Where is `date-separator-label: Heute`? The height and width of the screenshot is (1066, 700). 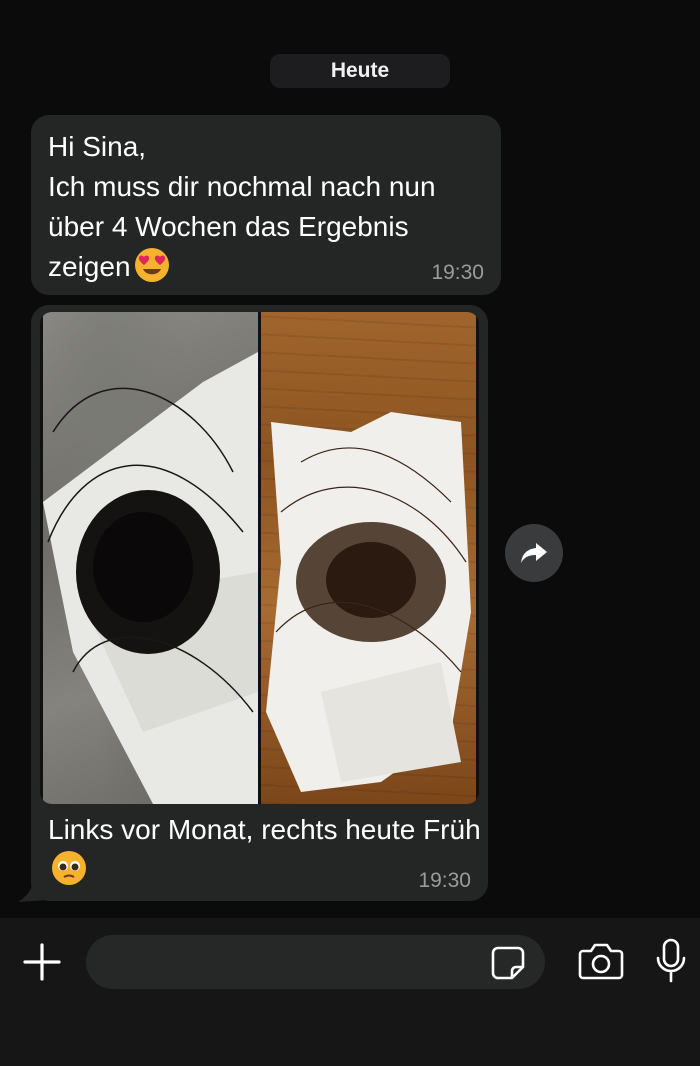
date-separator-label: Heute is located at coordinates (360, 70).